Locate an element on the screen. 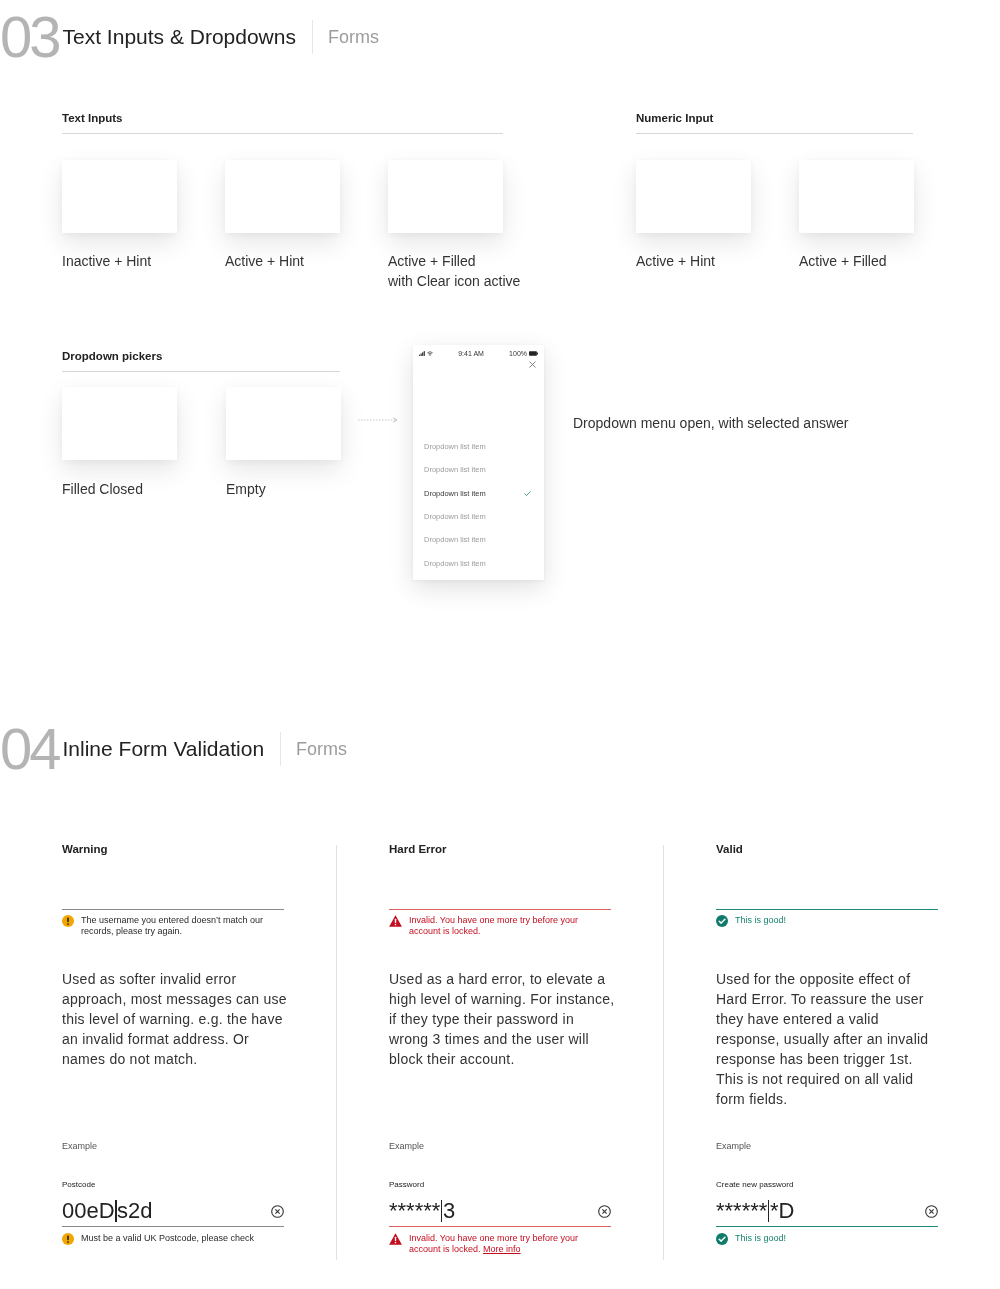  description-text: Used as a hard error, to elevate a high level of warning. For instance, if they type their password in wrong 3 times and the user will block their account. is located at coordinates (502, 1019).